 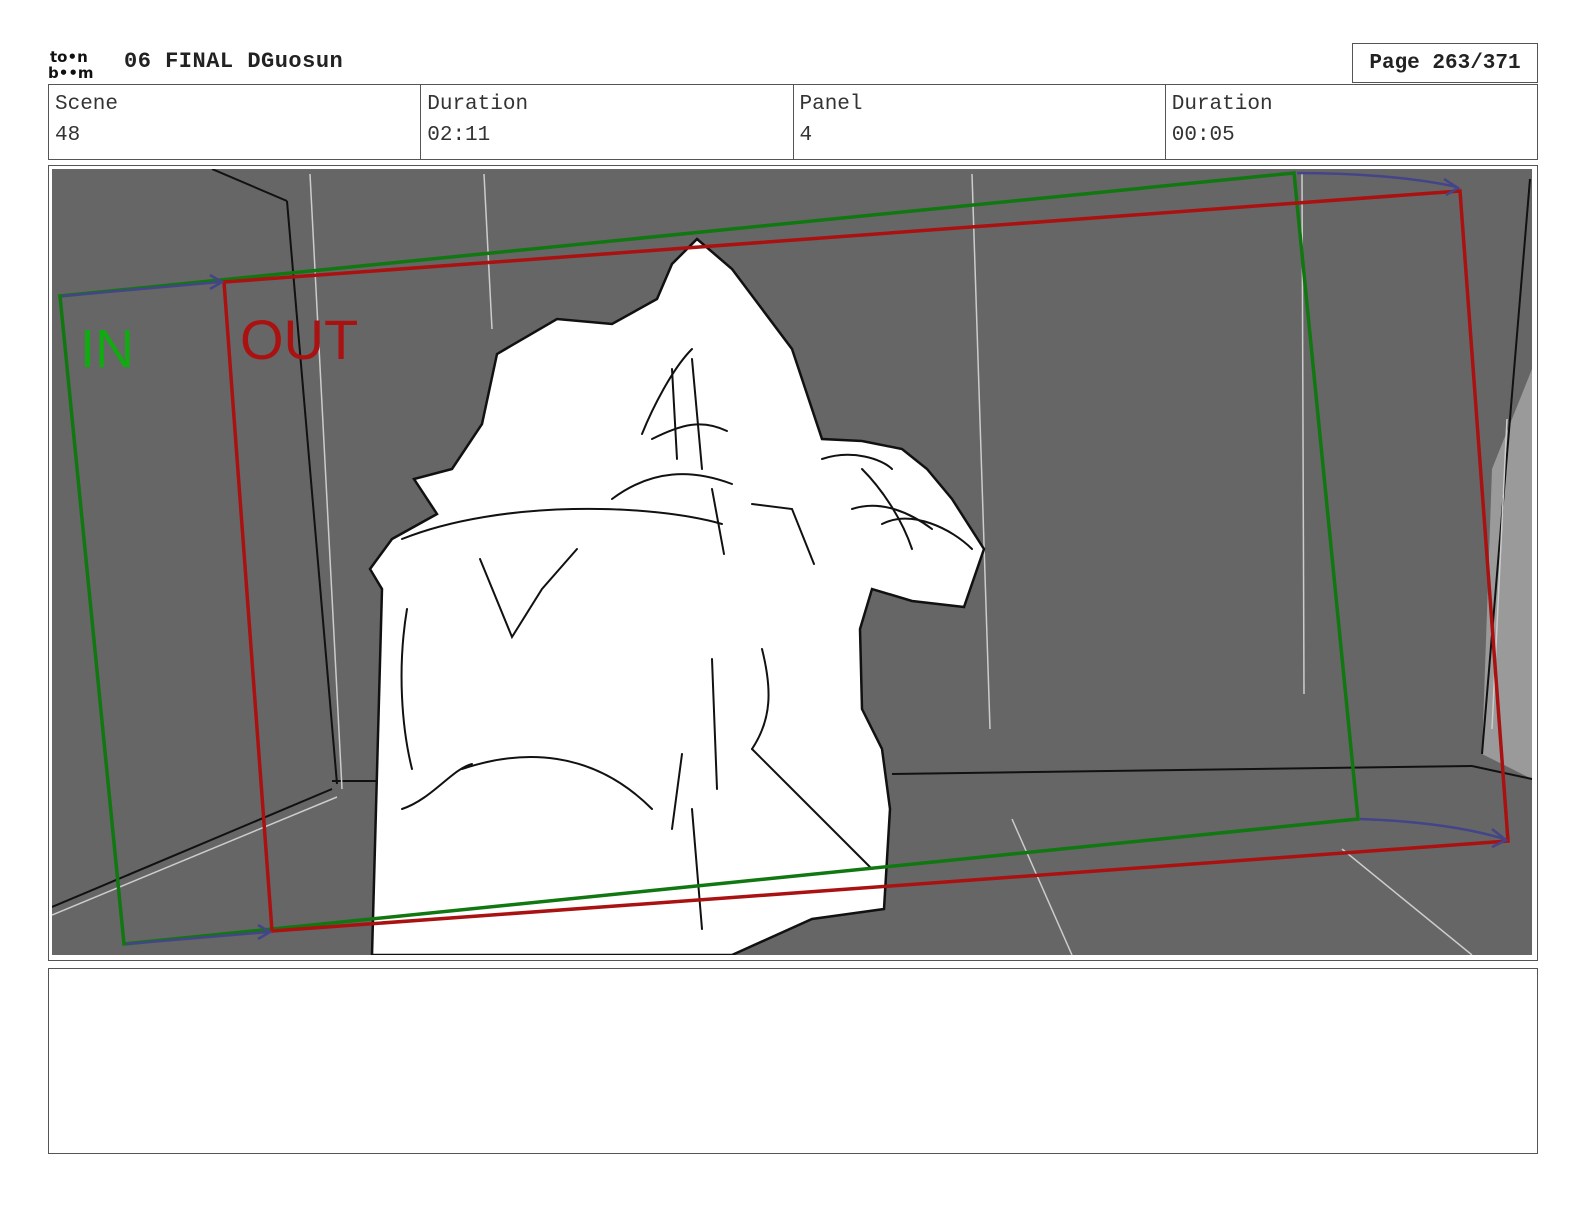 I want to click on scene-duration-label: Duration, so click(x=478, y=104).